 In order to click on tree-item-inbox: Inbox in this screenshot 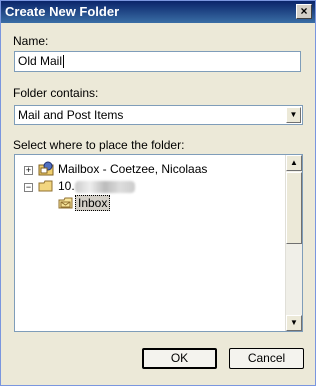, I will do `click(93, 203)`.